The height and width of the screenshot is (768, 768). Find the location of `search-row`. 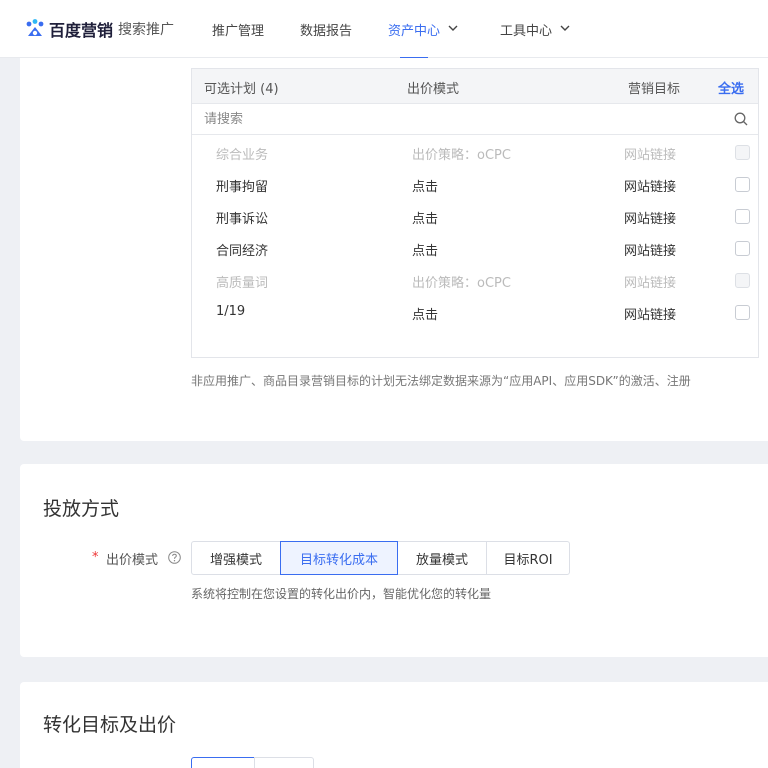

search-row is located at coordinates (475, 119).